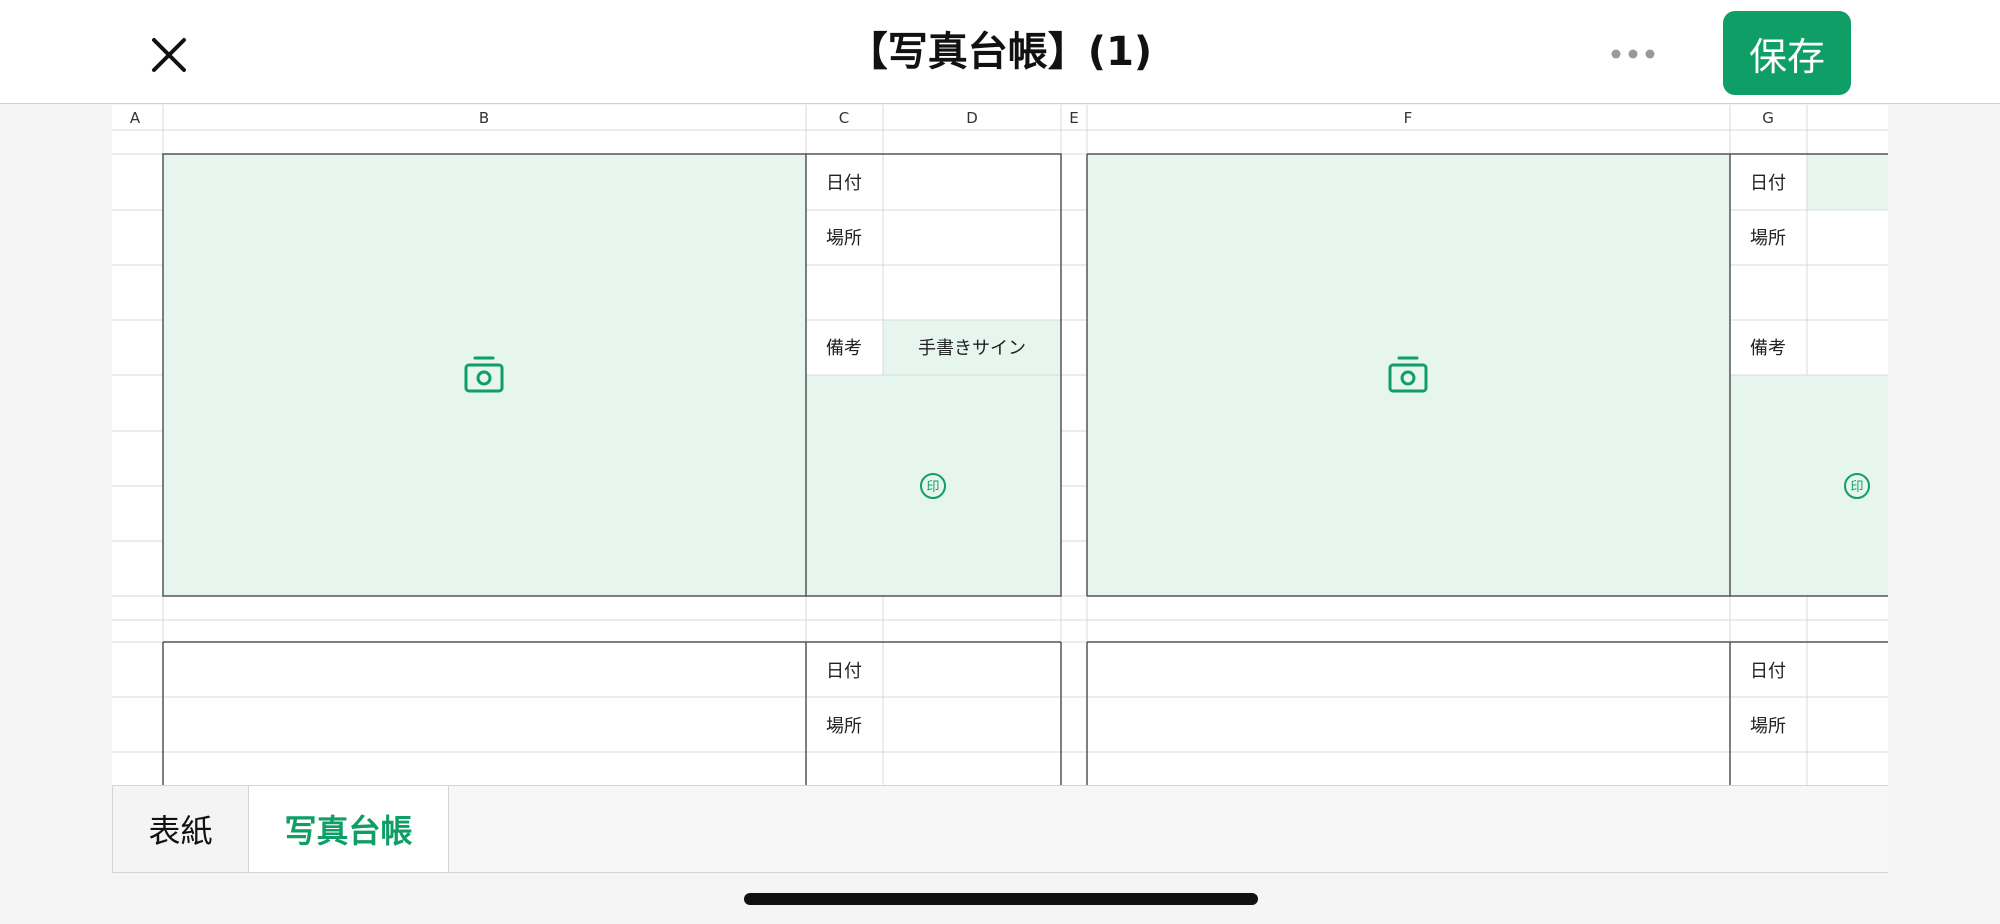 This screenshot has width=2000, height=924. I want to click on save-button: 保存, so click(1787, 53).